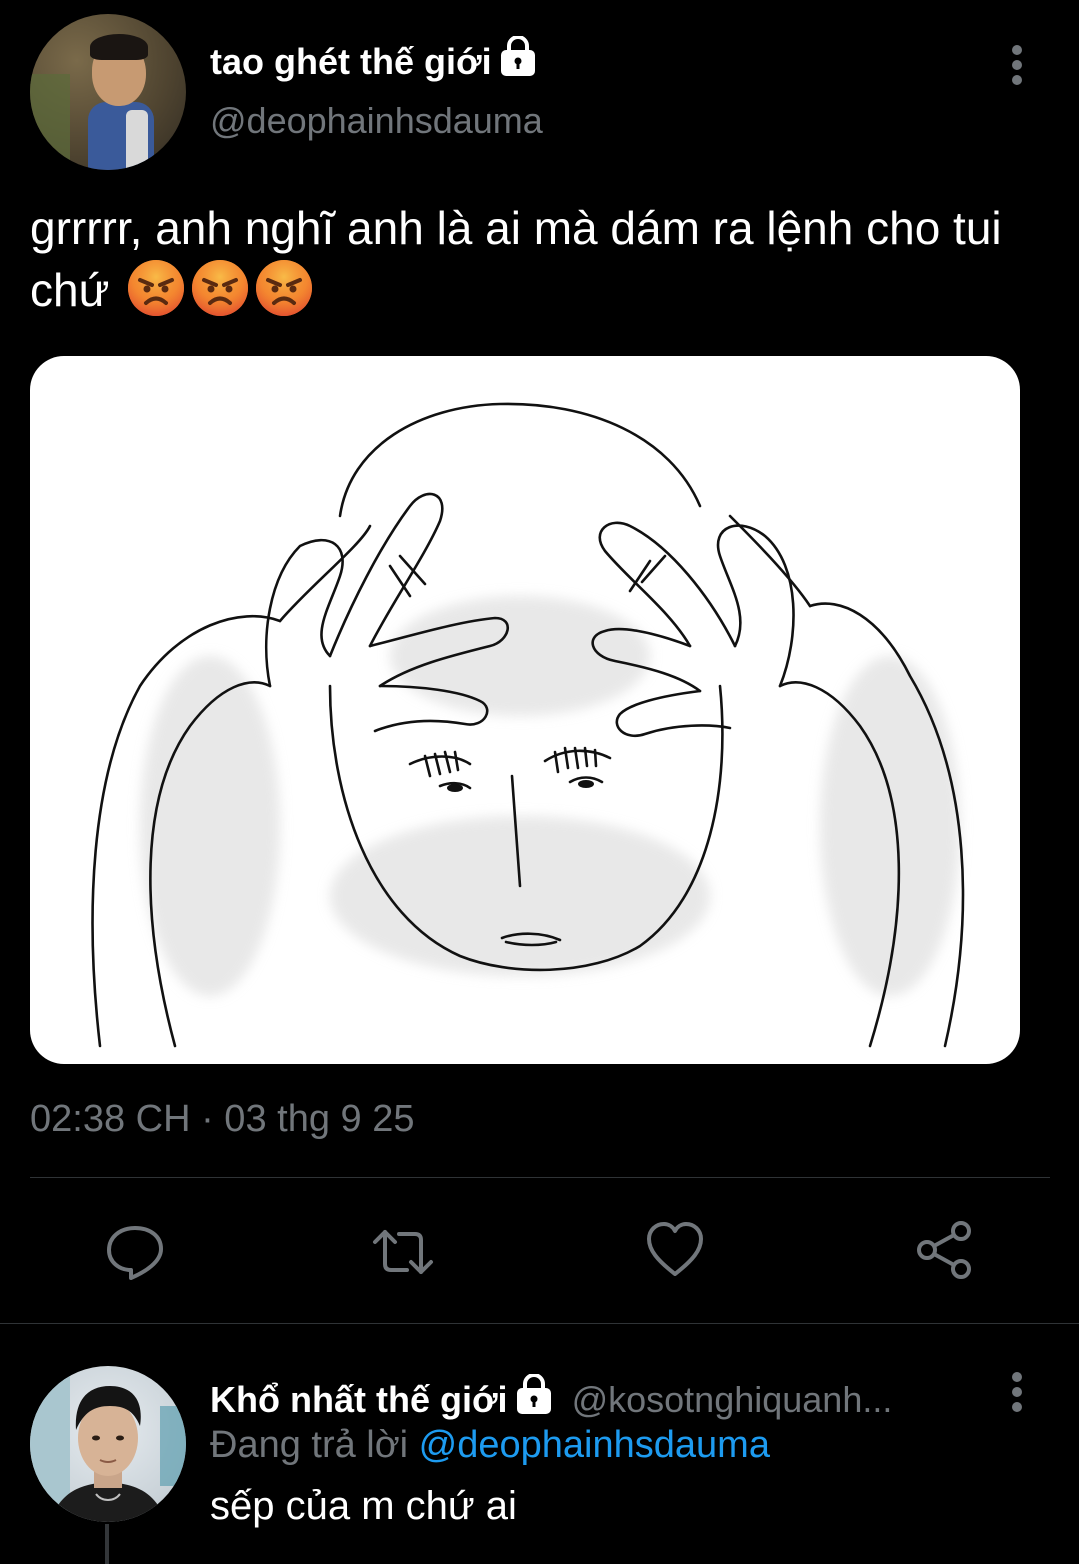 This screenshot has width=1079, height=1564. I want to click on reply-more-options-icon, so click(1017, 1392).